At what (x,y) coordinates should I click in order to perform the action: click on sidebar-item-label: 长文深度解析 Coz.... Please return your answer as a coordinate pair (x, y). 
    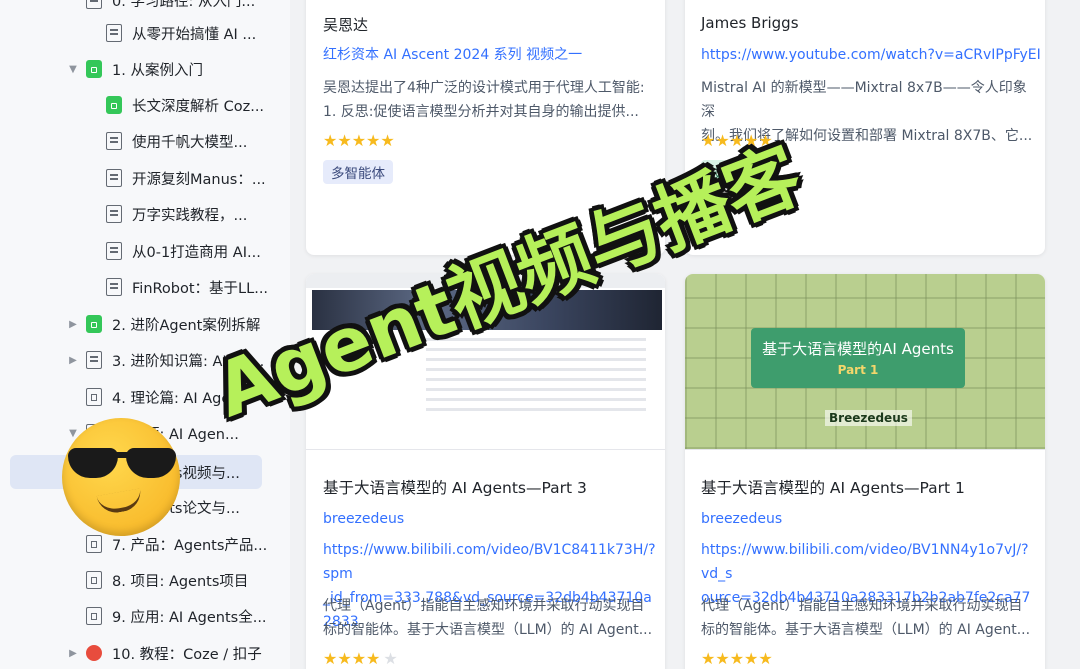
    Looking at the image, I should click on (198, 106).